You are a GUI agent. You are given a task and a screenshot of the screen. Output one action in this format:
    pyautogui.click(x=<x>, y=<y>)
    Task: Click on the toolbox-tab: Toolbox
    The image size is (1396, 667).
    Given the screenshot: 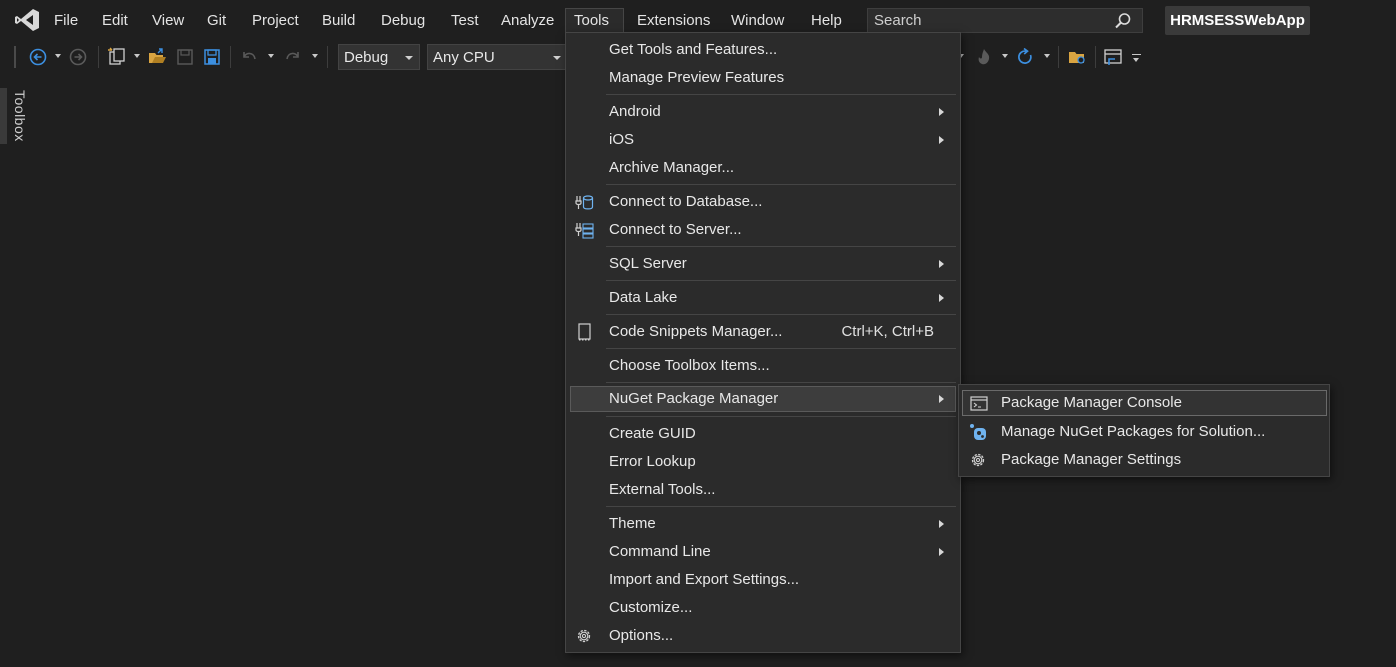 What is the action you would take?
    pyautogui.click(x=20, y=116)
    